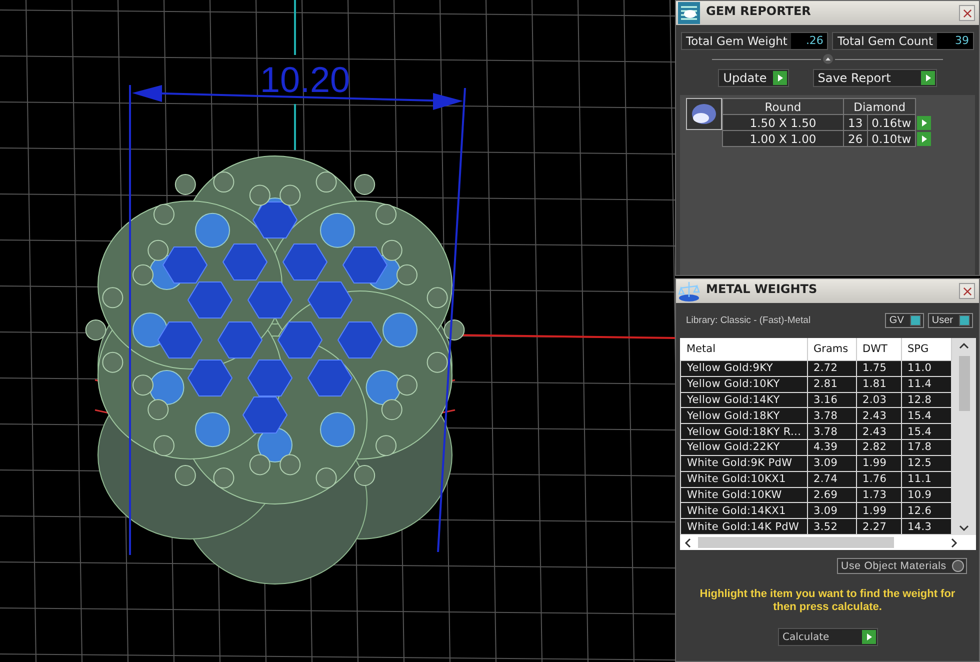  I want to click on dimension-label: 10.20, so click(305, 79).